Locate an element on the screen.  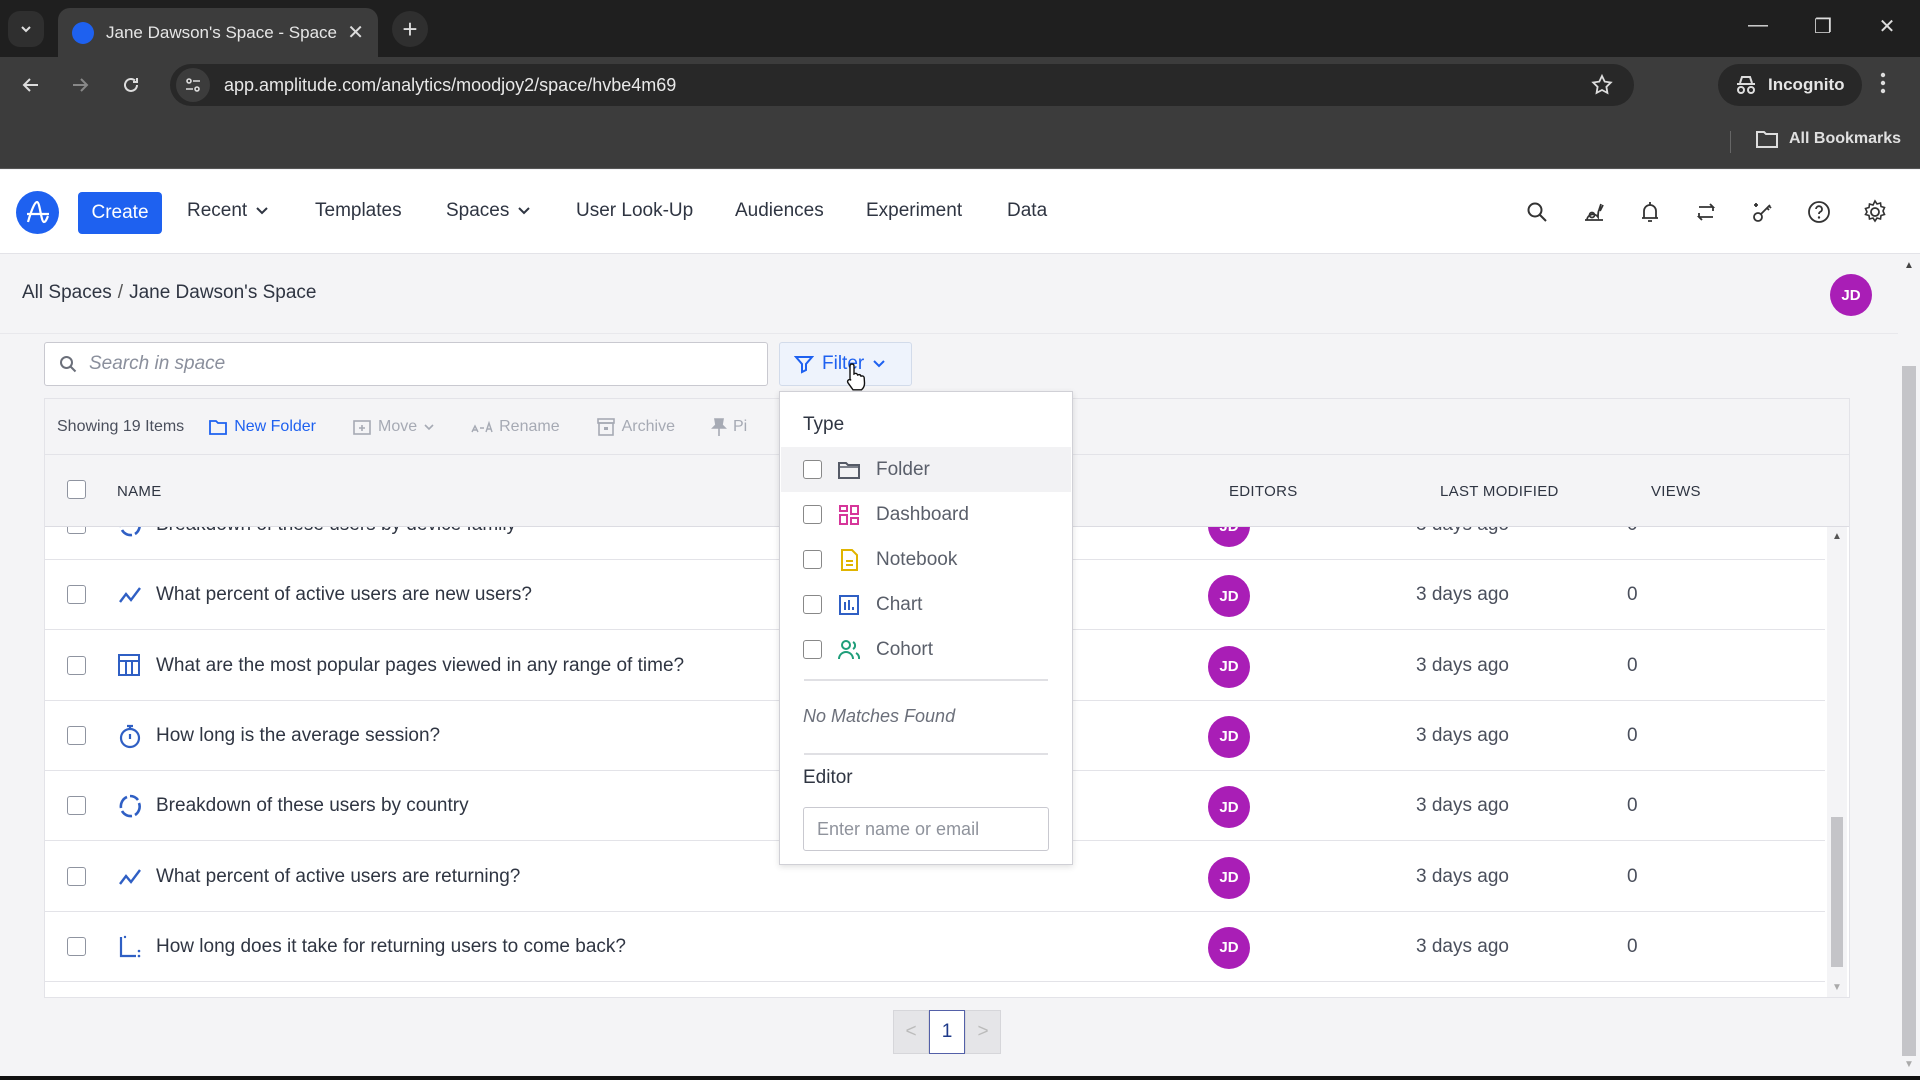
item-name: Breakdown of these users by country is located at coordinates (312, 806).